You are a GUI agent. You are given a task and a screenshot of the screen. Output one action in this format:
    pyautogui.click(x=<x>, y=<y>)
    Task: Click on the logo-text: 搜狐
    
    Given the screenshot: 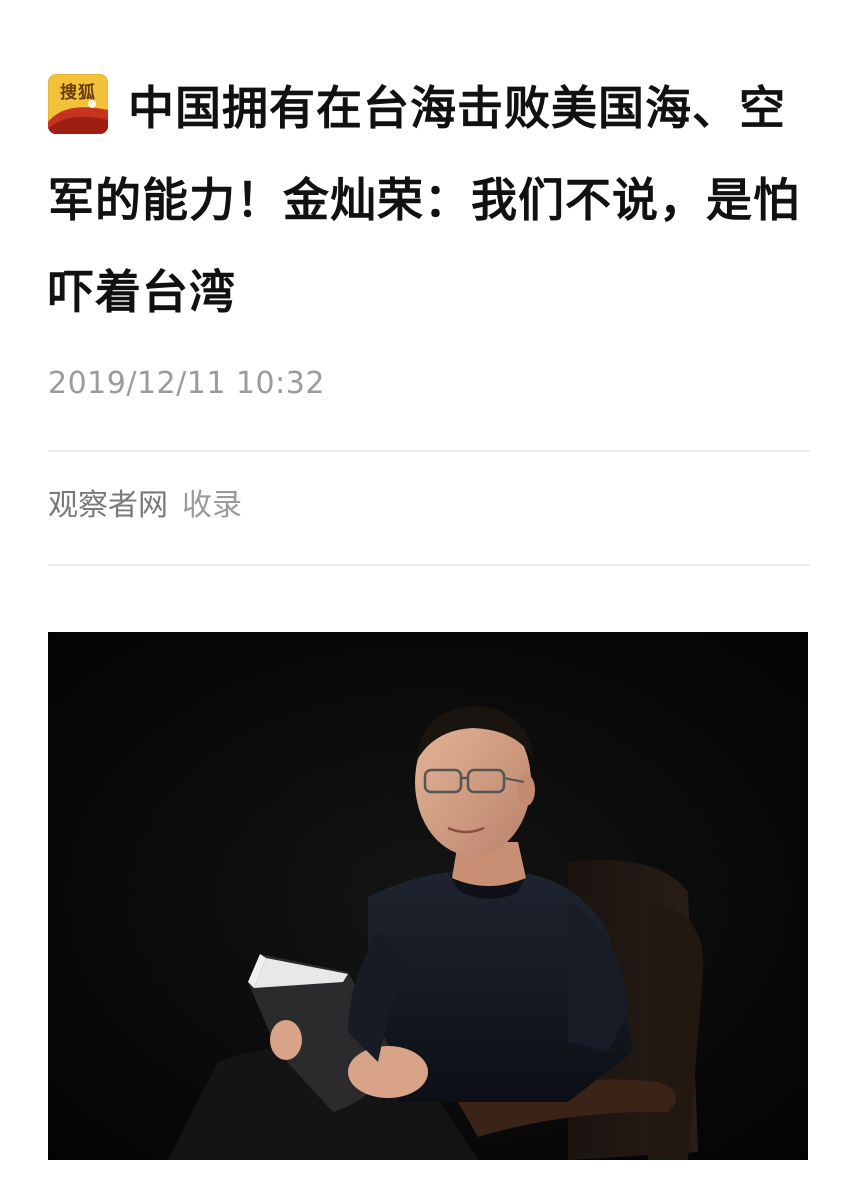 What is the action you would take?
    pyautogui.click(x=78, y=93)
    